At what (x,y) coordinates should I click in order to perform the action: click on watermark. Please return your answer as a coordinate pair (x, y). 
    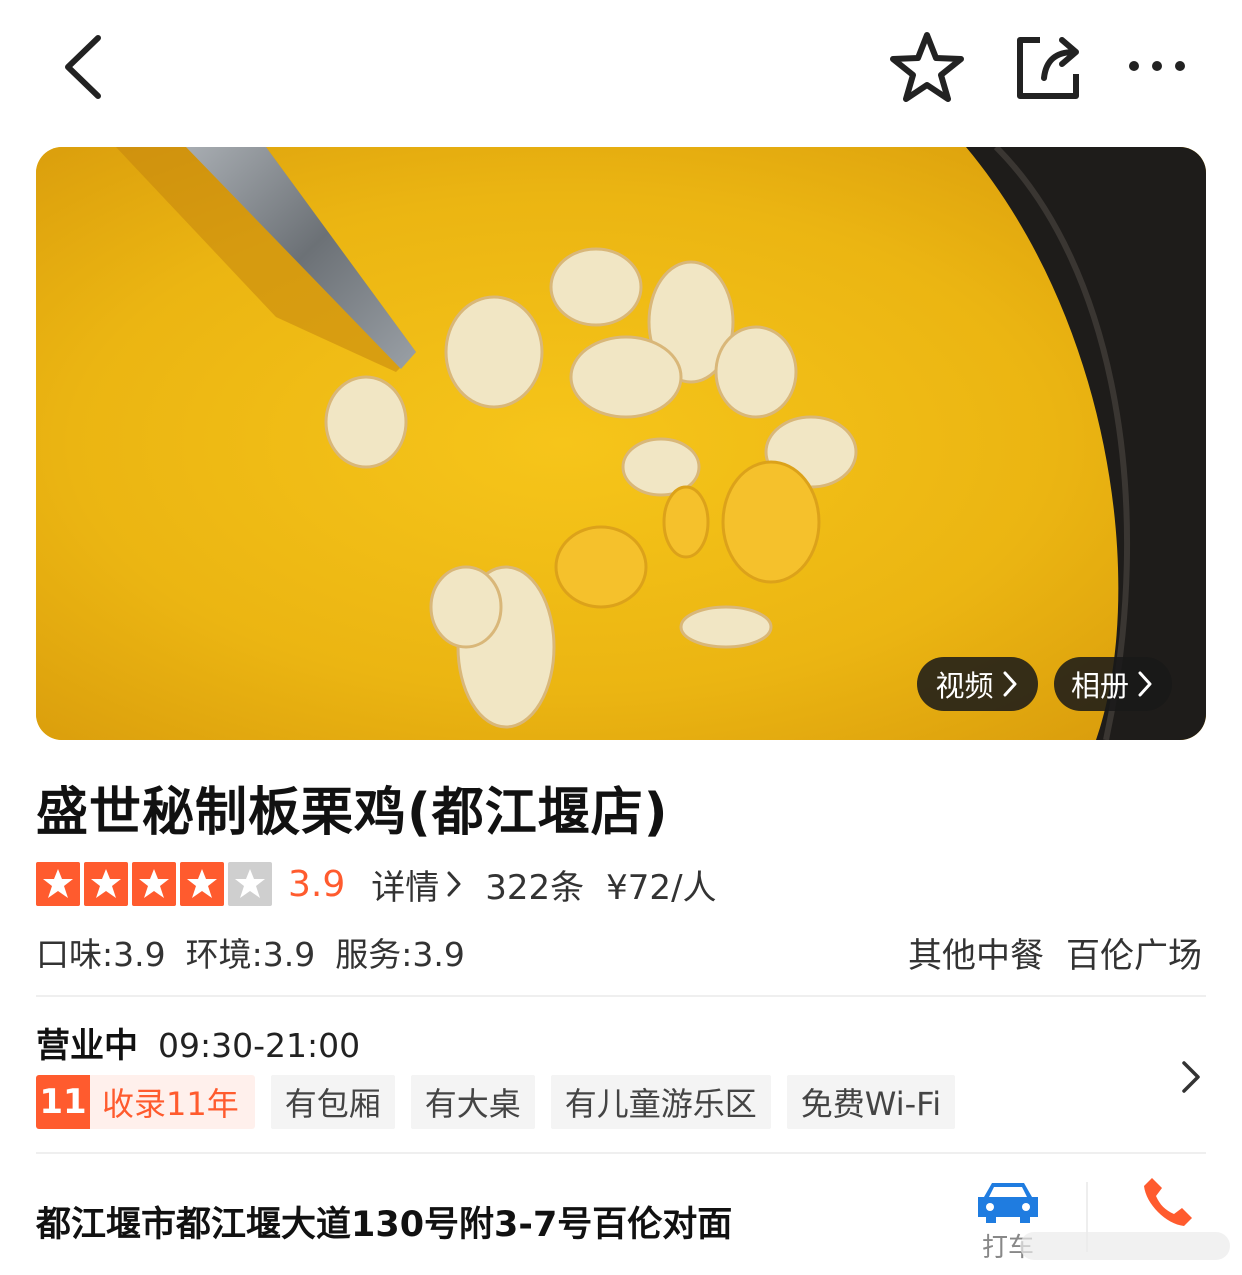
    Looking at the image, I should click on (1125, 1246).